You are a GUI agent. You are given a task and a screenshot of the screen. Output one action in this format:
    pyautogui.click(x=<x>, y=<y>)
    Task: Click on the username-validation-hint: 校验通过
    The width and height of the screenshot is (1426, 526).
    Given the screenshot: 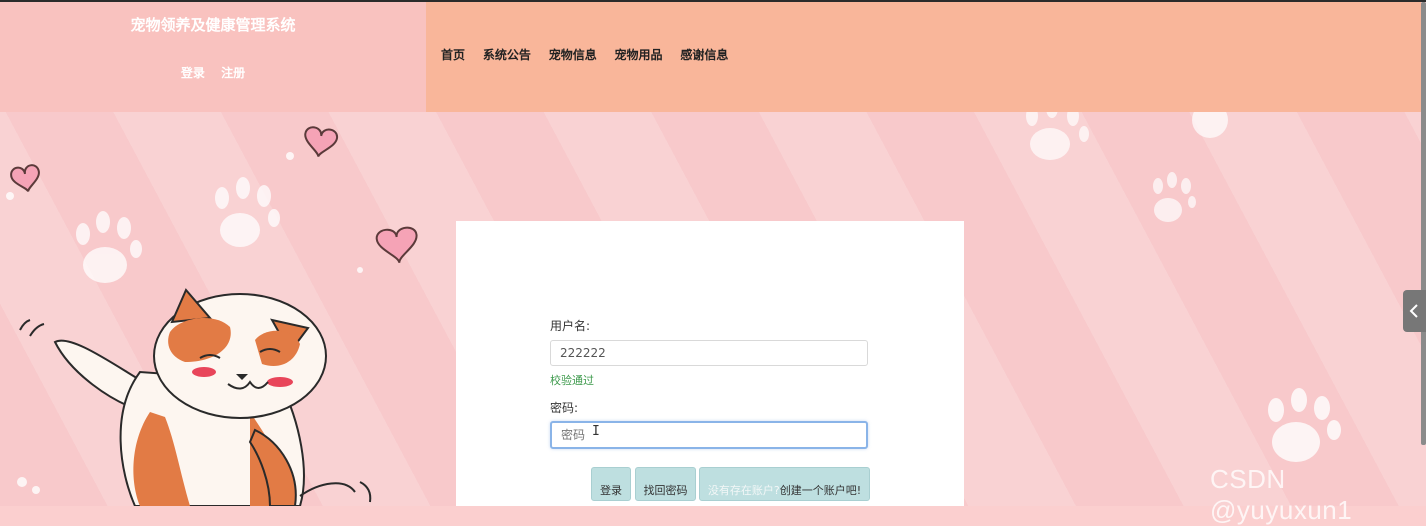 What is the action you would take?
    pyautogui.click(x=572, y=380)
    